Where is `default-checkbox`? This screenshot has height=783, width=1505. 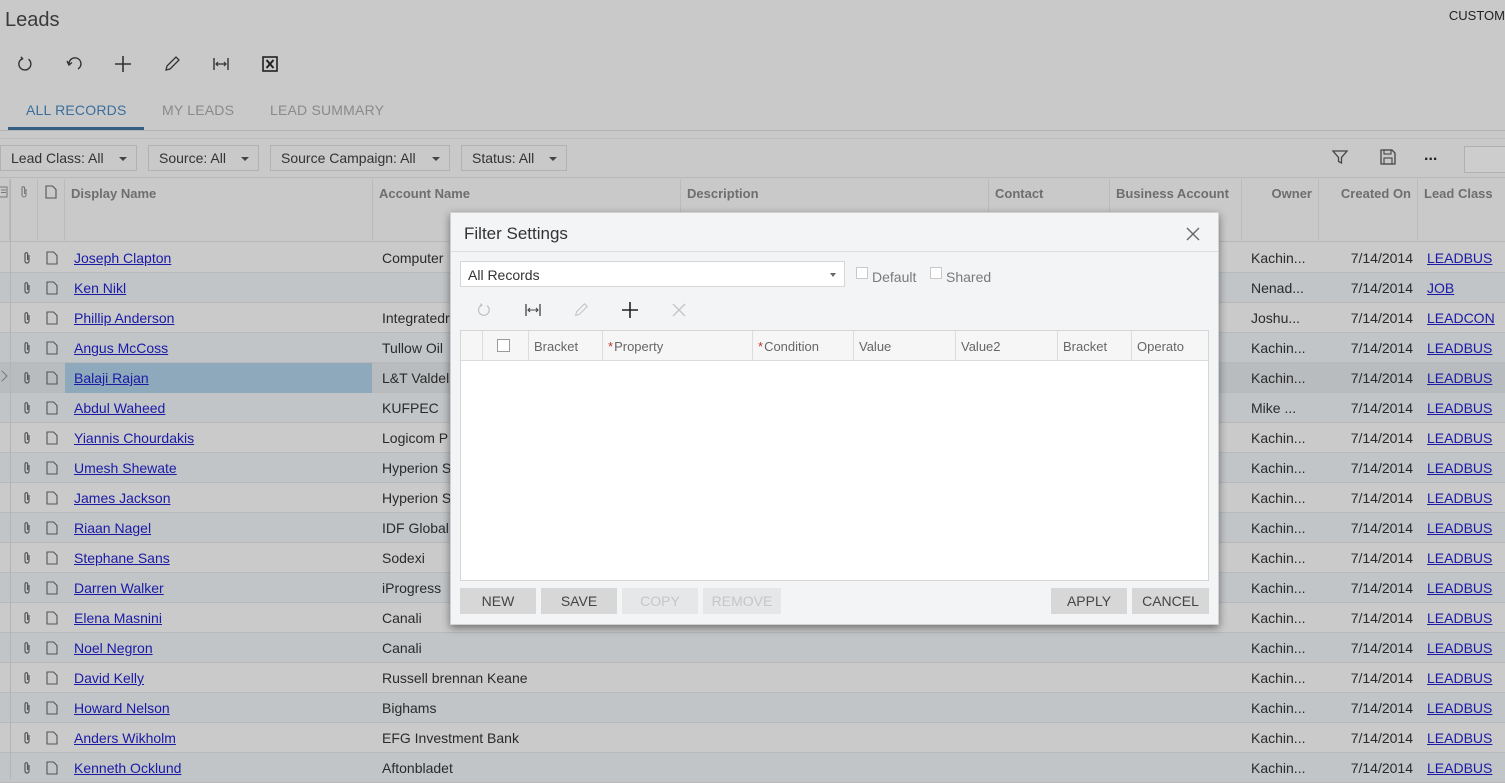 default-checkbox is located at coordinates (862, 273).